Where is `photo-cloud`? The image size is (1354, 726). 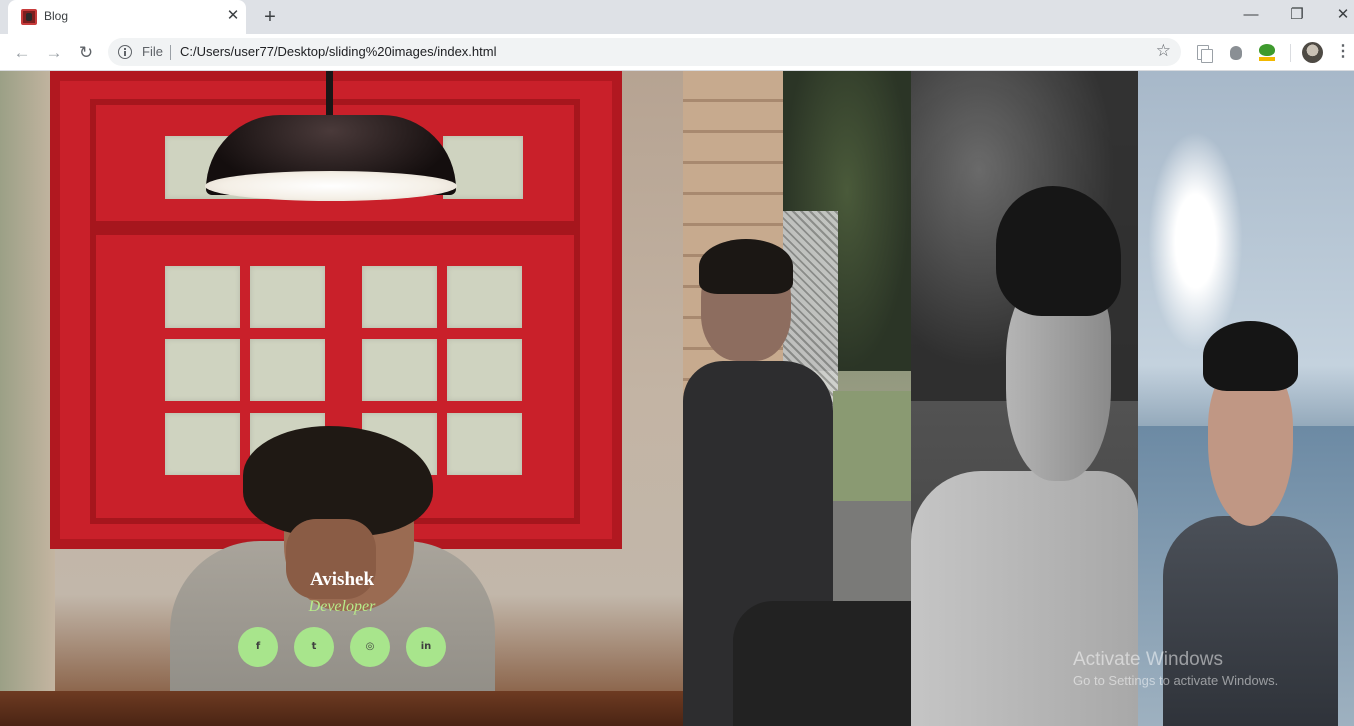 photo-cloud is located at coordinates (1195, 241).